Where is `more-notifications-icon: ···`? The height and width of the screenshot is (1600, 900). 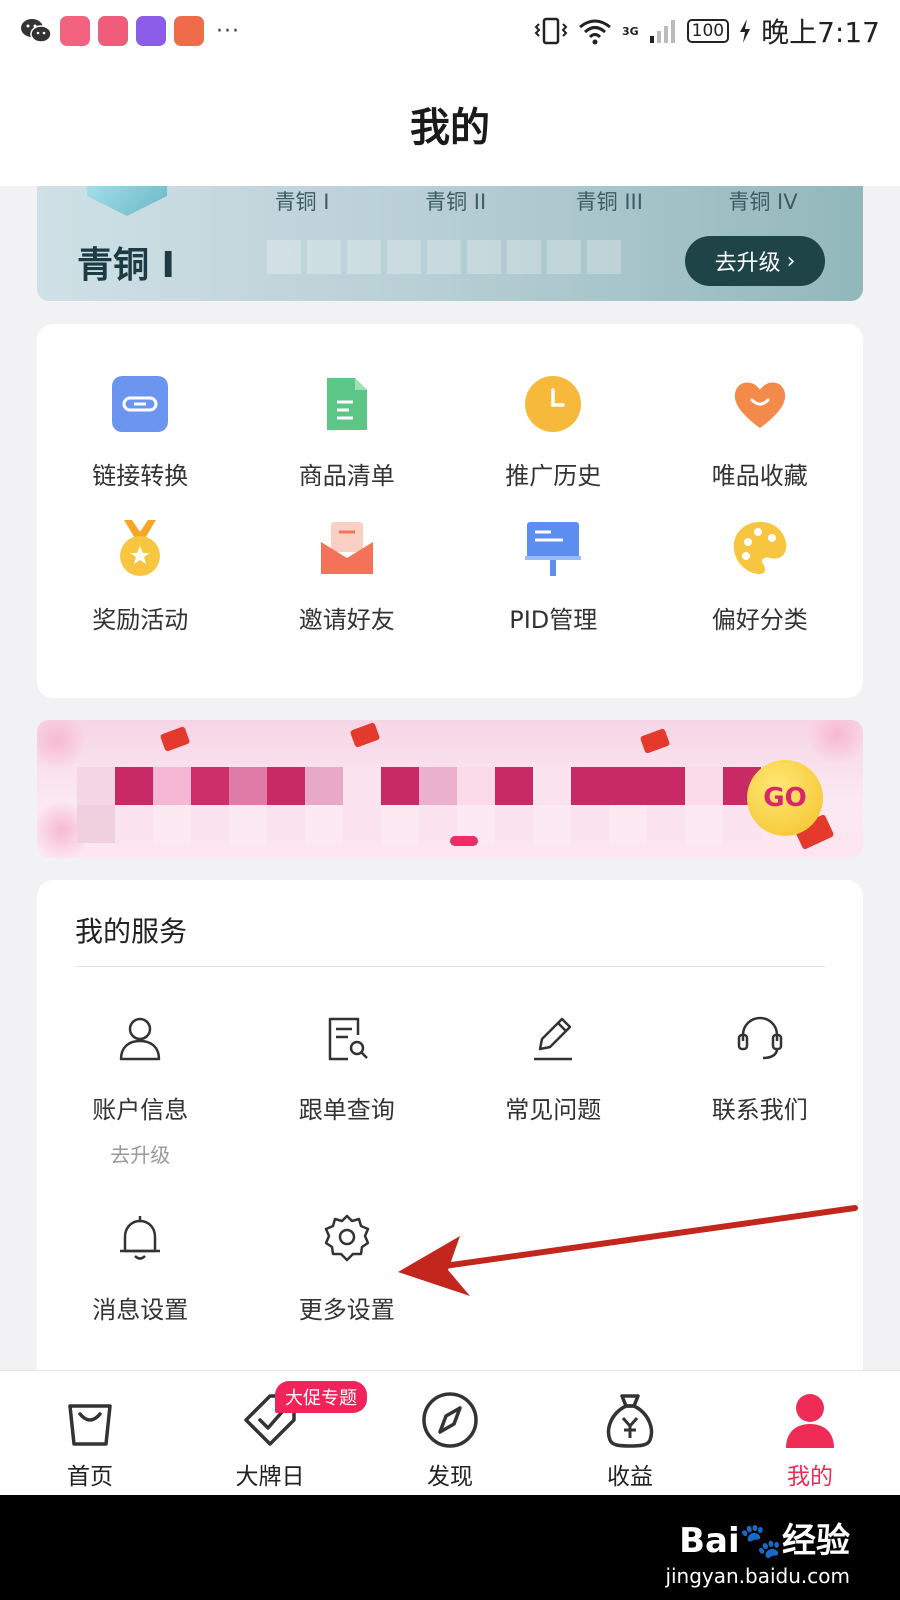
more-notifications-icon: ··· is located at coordinates (228, 31).